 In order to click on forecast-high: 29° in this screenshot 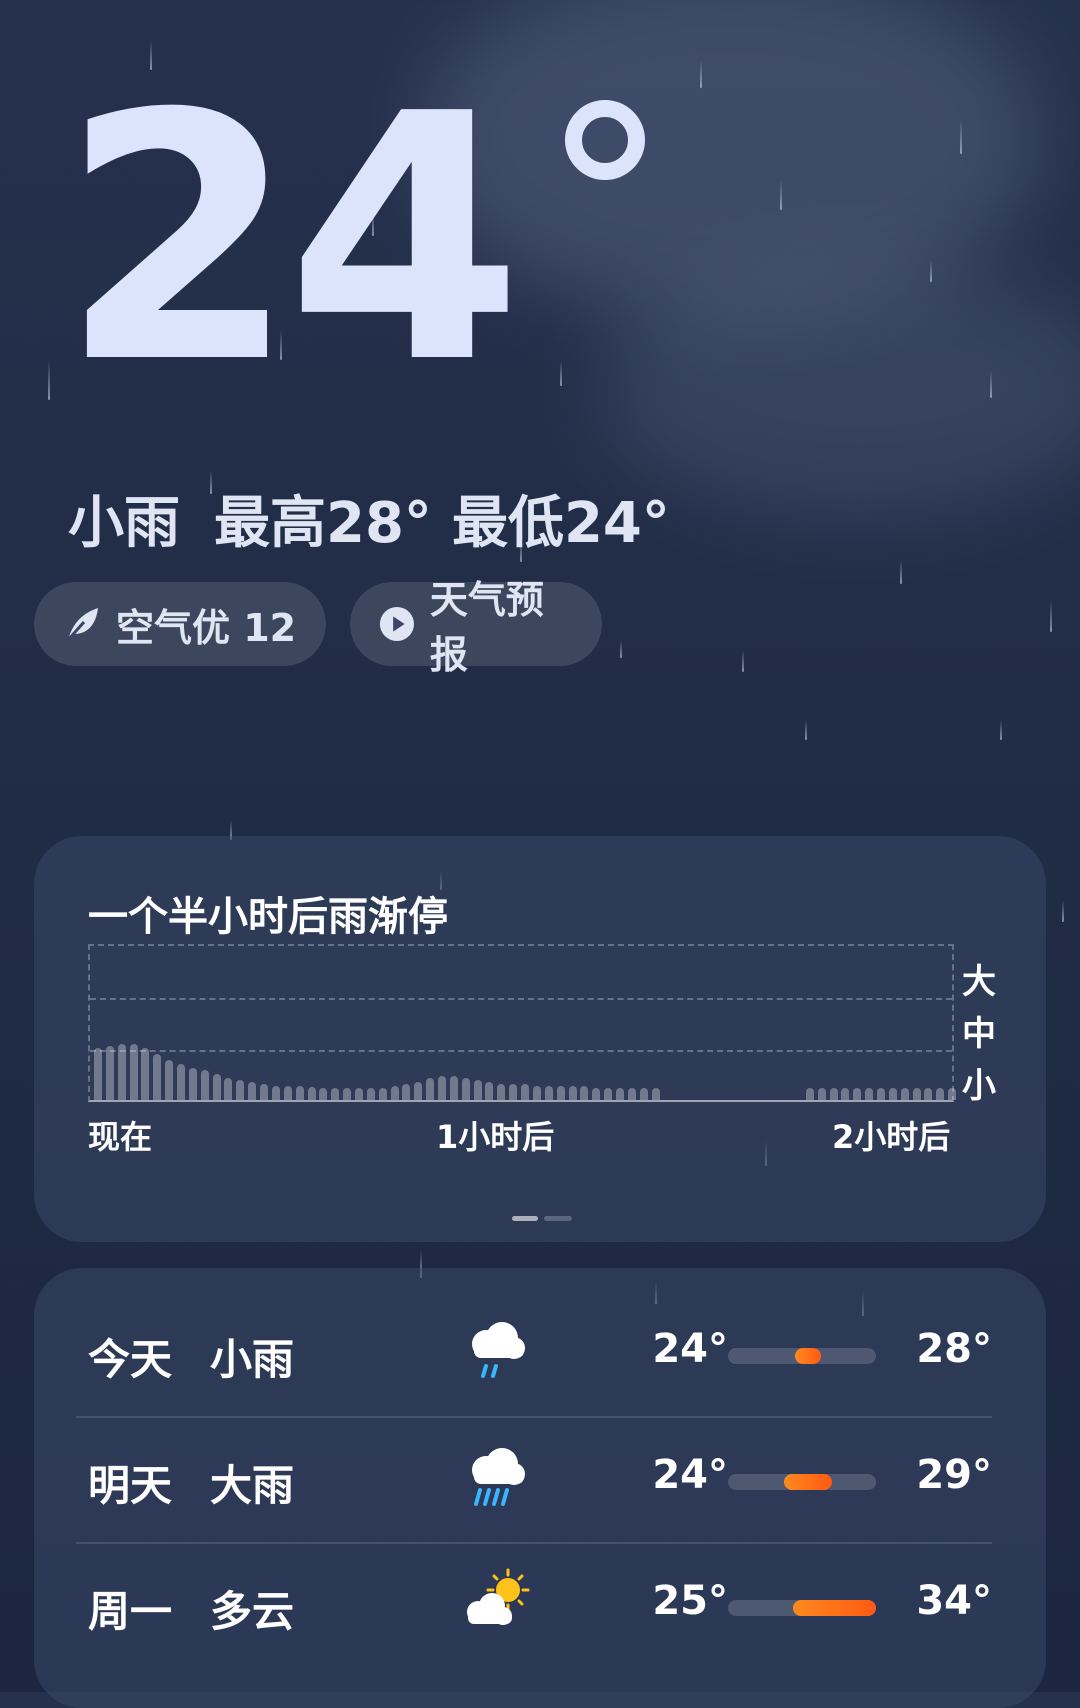, I will do `click(954, 1475)`.